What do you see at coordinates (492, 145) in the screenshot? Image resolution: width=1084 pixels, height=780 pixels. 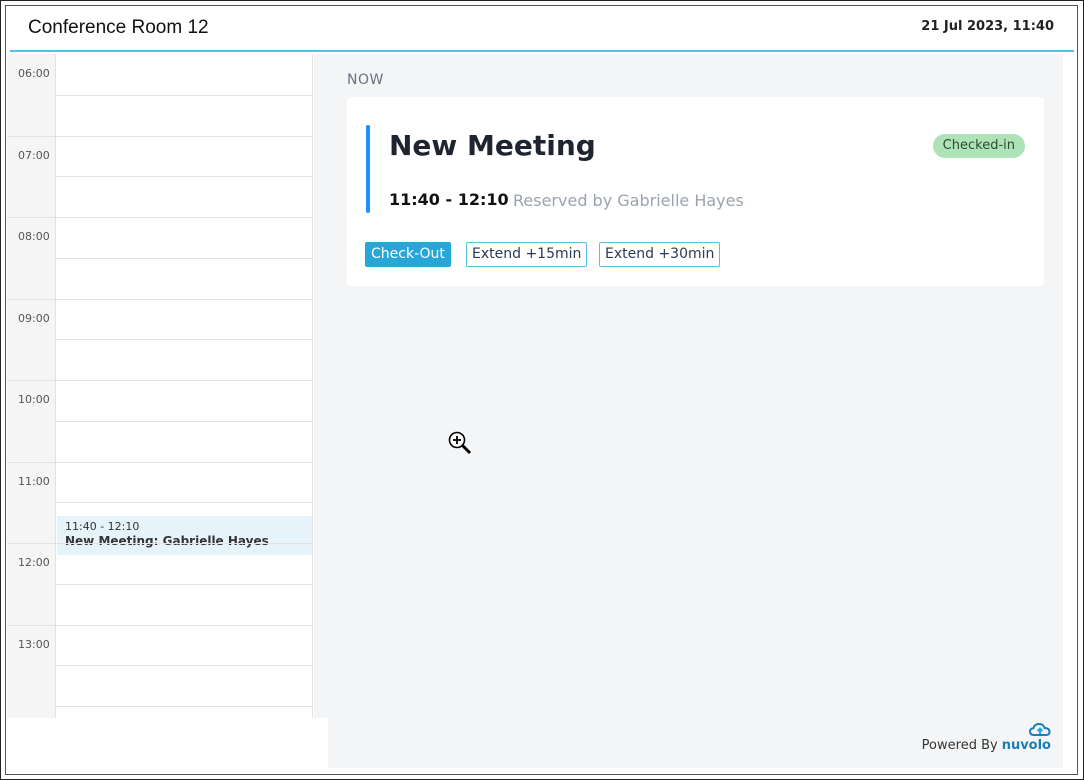 I see `meeting-title: New Meeting` at bounding box center [492, 145].